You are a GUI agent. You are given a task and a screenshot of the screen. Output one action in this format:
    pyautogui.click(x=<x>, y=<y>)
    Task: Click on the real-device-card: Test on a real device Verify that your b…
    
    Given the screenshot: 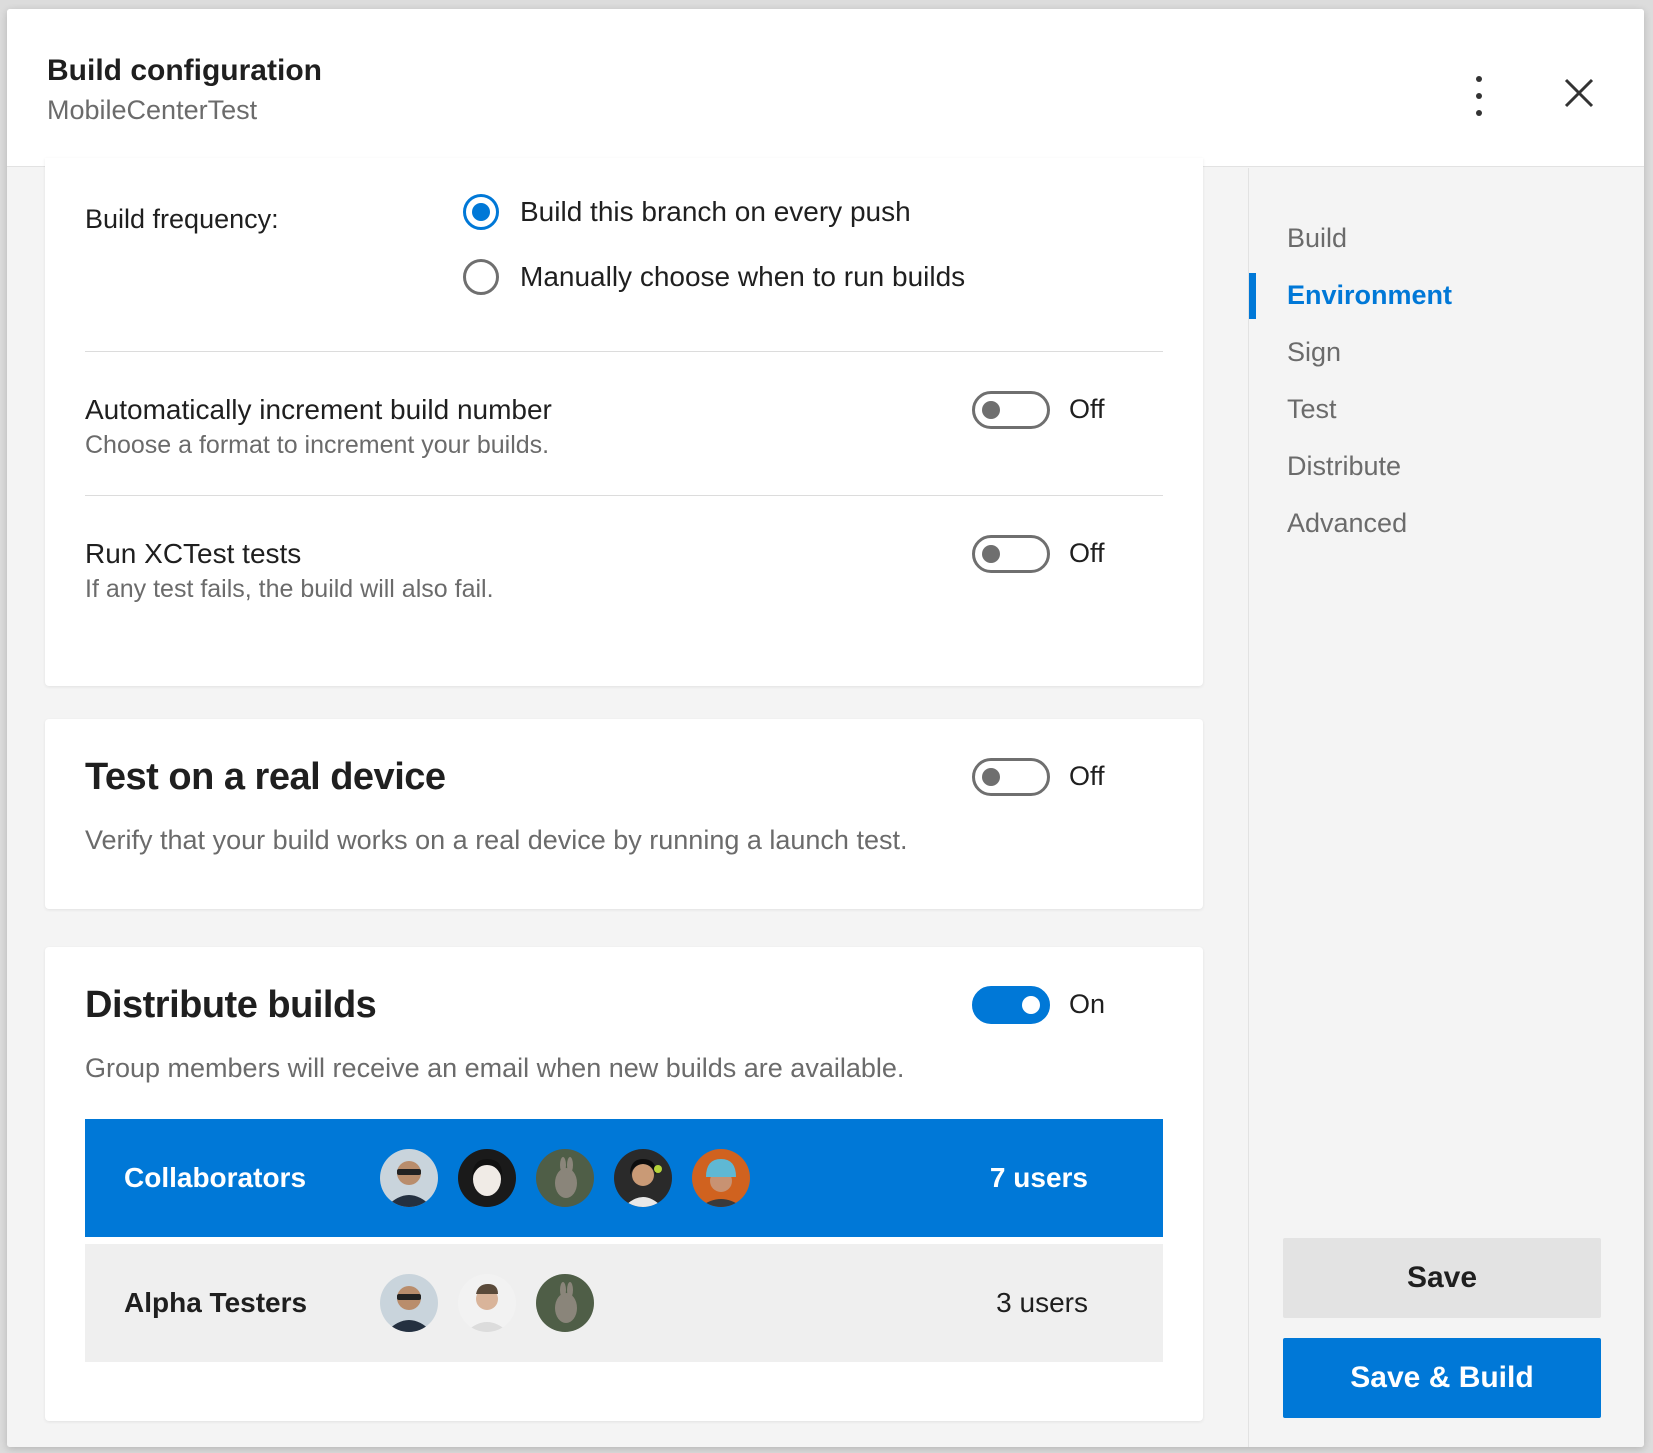 What is the action you would take?
    pyautogui.click(x=624, y=814)
    